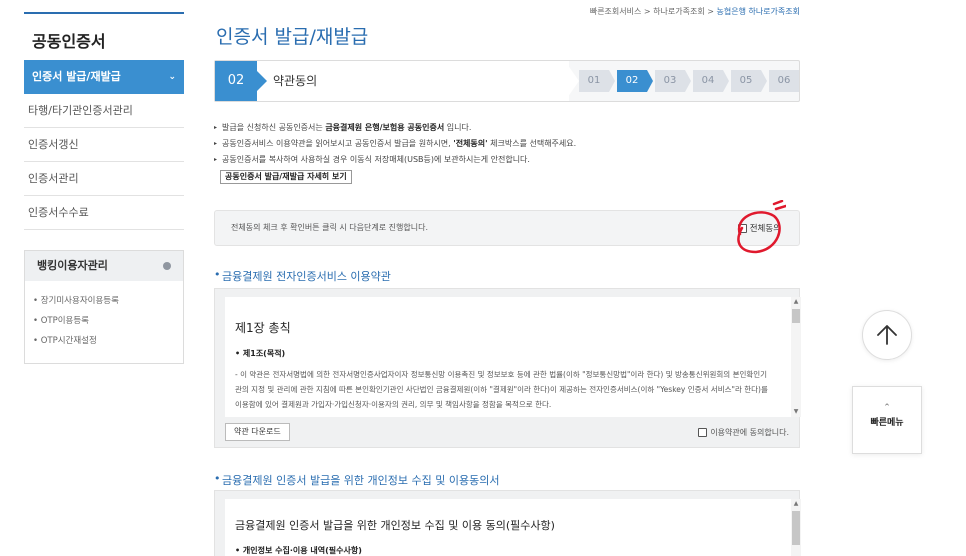 The width and height of the screenshot is (966, 556). I want to click on agree-all-instruction: 전체동의 체크 후 확인버튼 클릭 시 다음단계로 진행합니다., so click(329, 227).